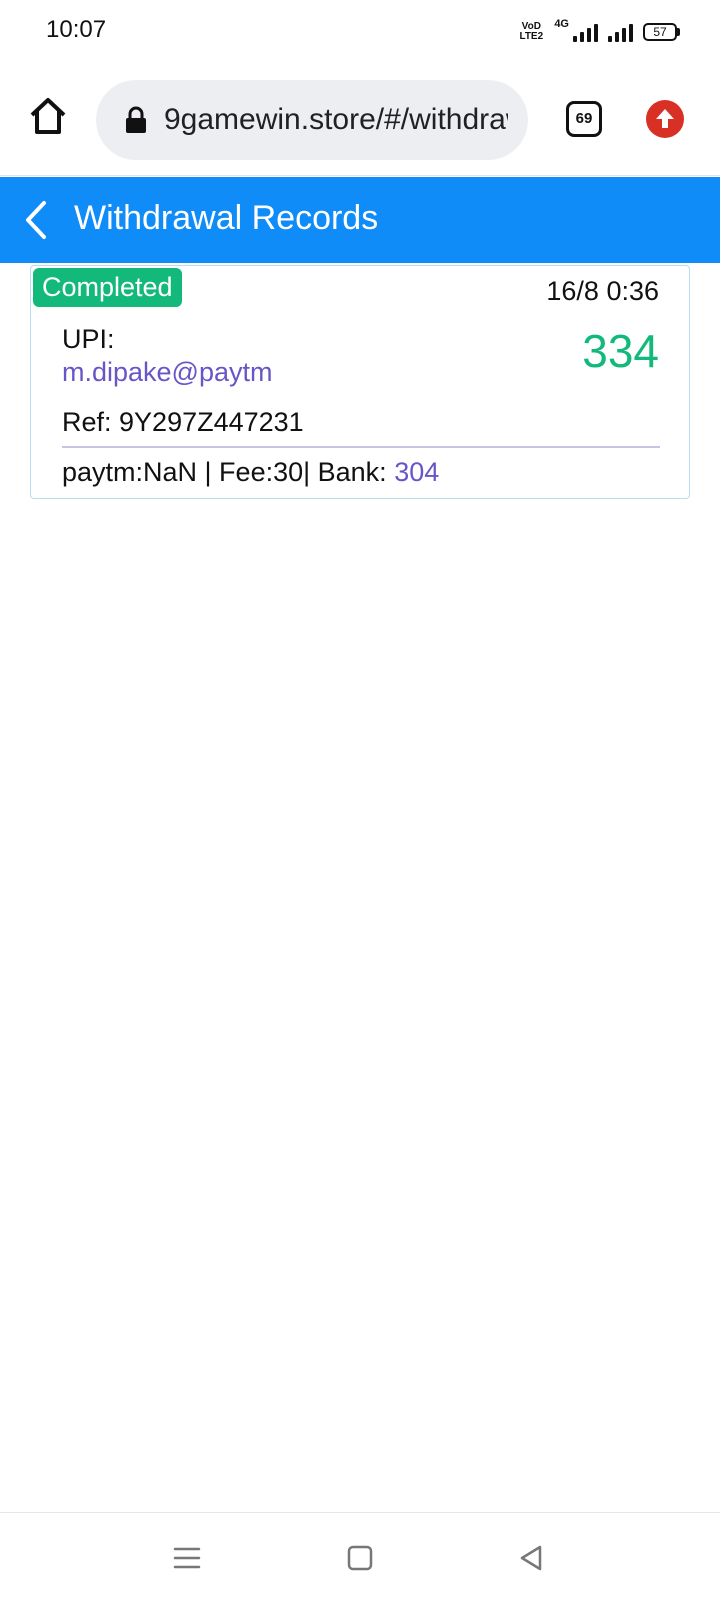  I want to click on update-icon, so click(665, 119).